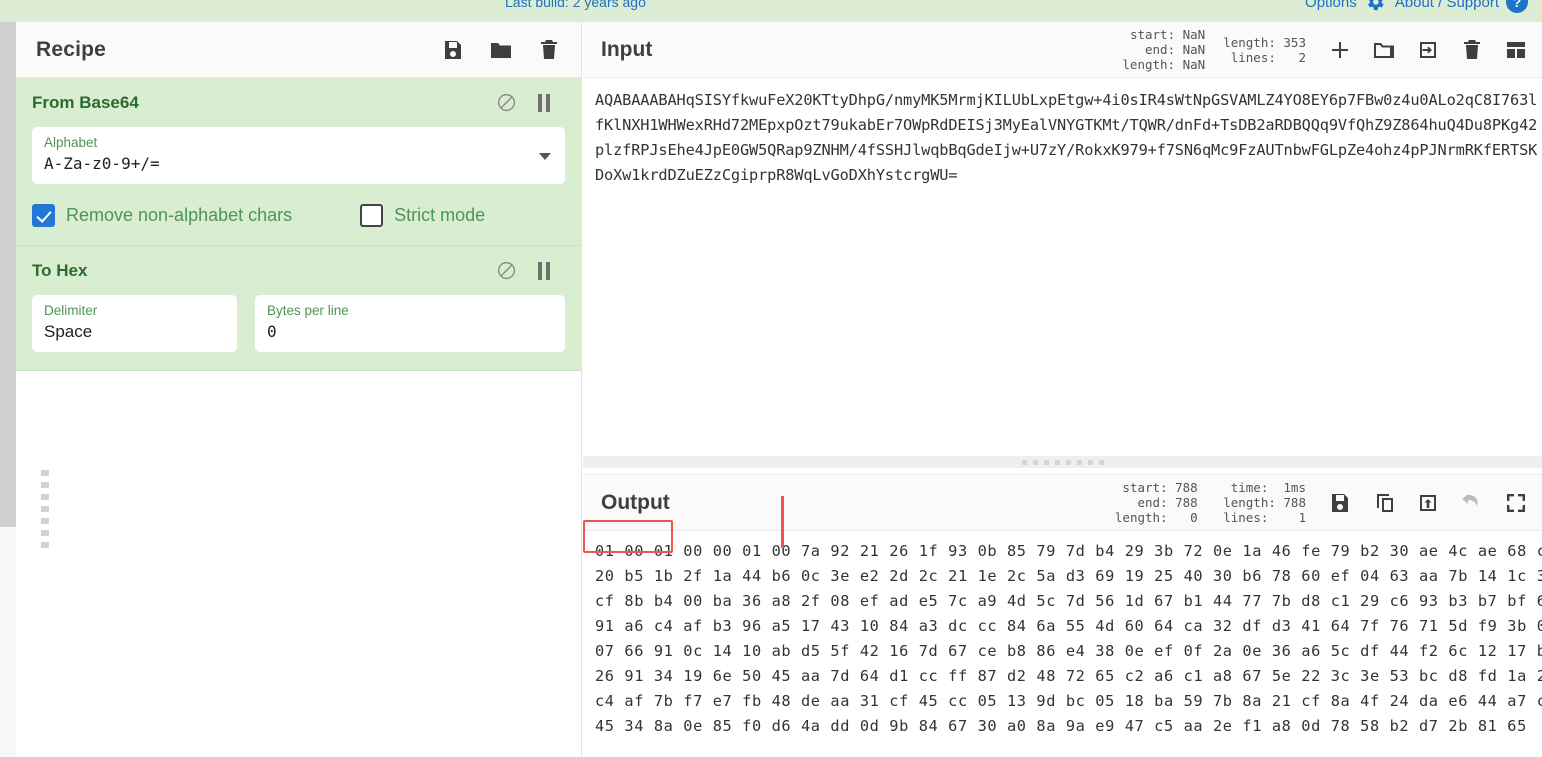 Image resolution: width=1542 pixels, height=757 pixels. I want to click on output-selection-stats: start: 788 end: 788 length: 0, so click(1156, 502).